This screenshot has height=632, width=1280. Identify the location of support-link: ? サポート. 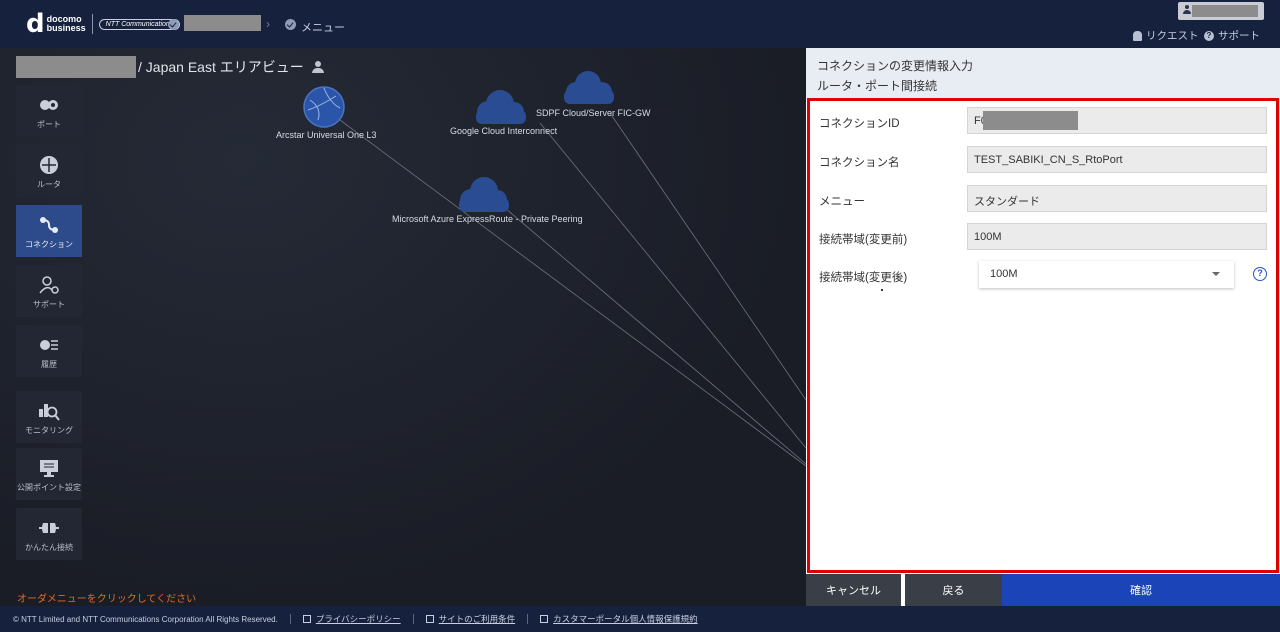
(1232, 35).